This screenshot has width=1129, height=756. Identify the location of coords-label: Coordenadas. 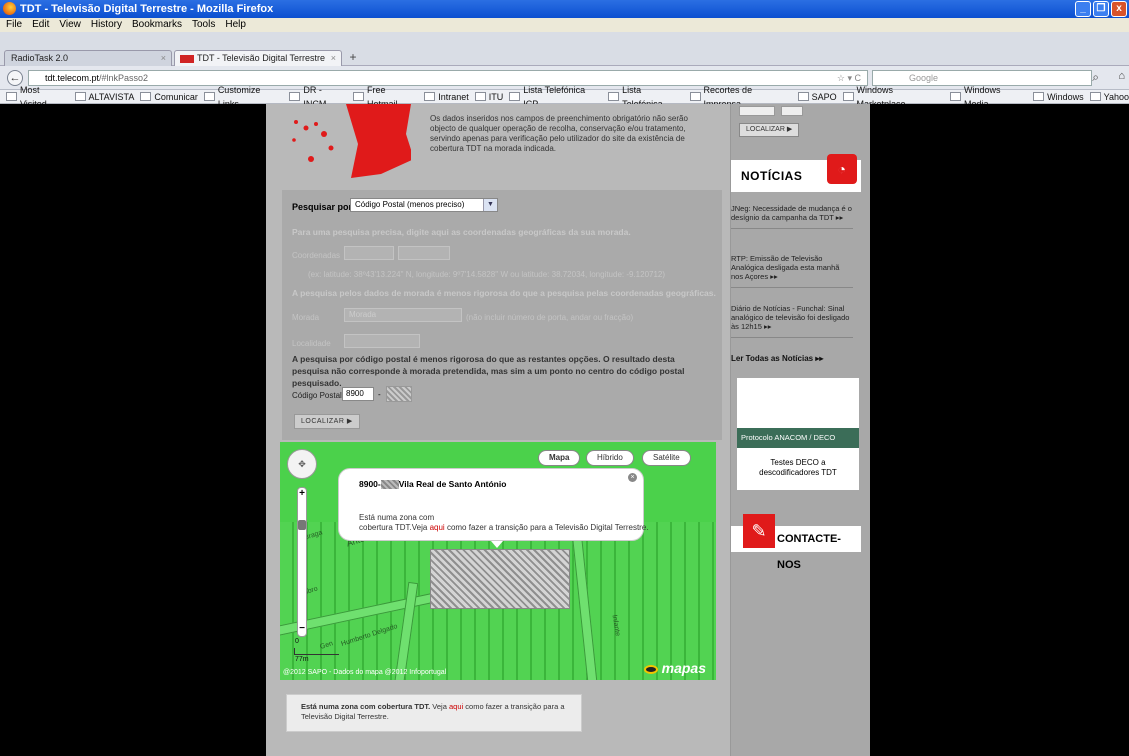
(316, 255).